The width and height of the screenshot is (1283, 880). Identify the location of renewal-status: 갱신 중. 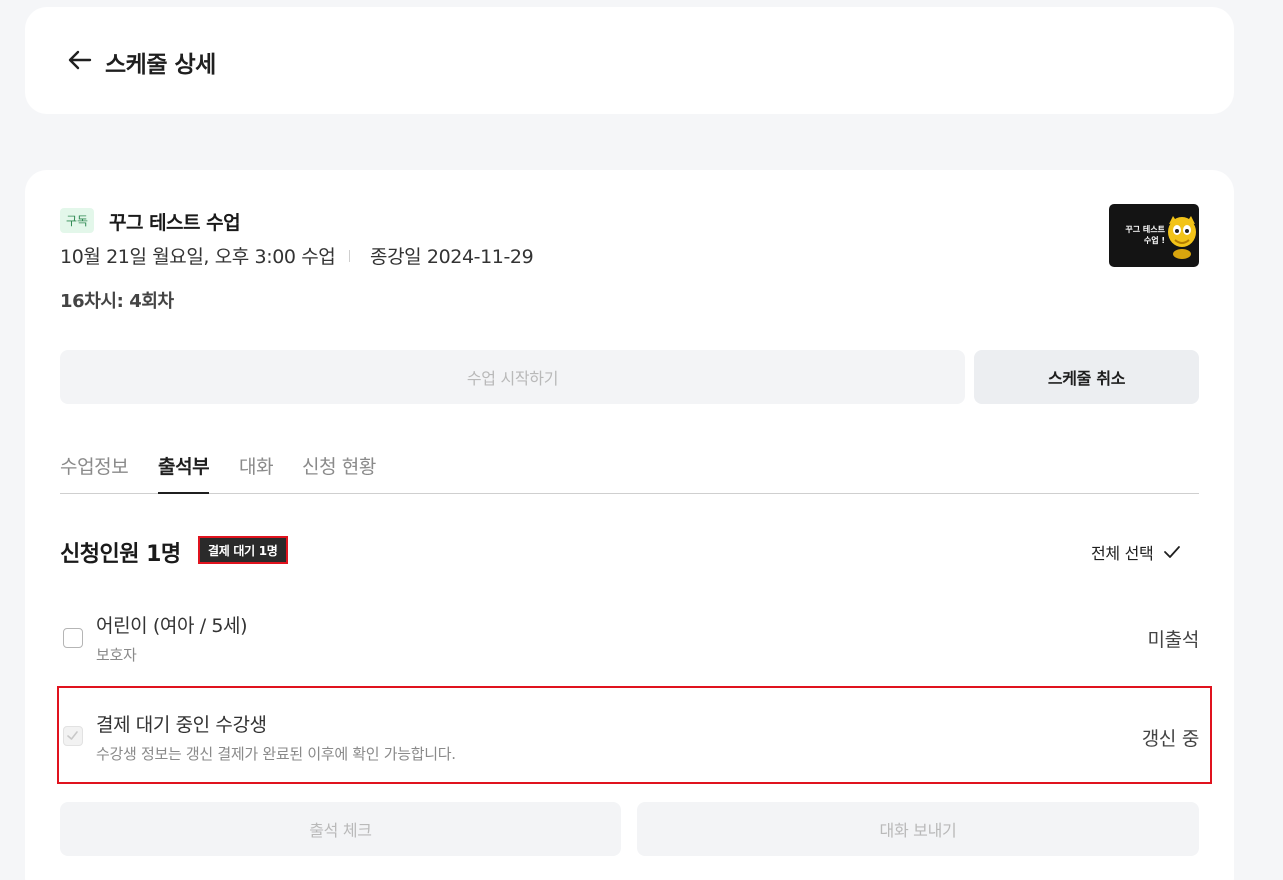
(1170, 739).